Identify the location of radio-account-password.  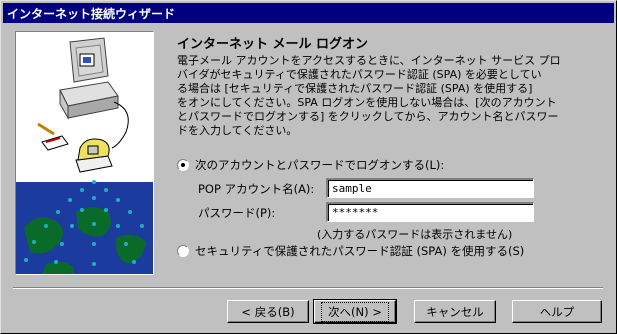
(183, 165).